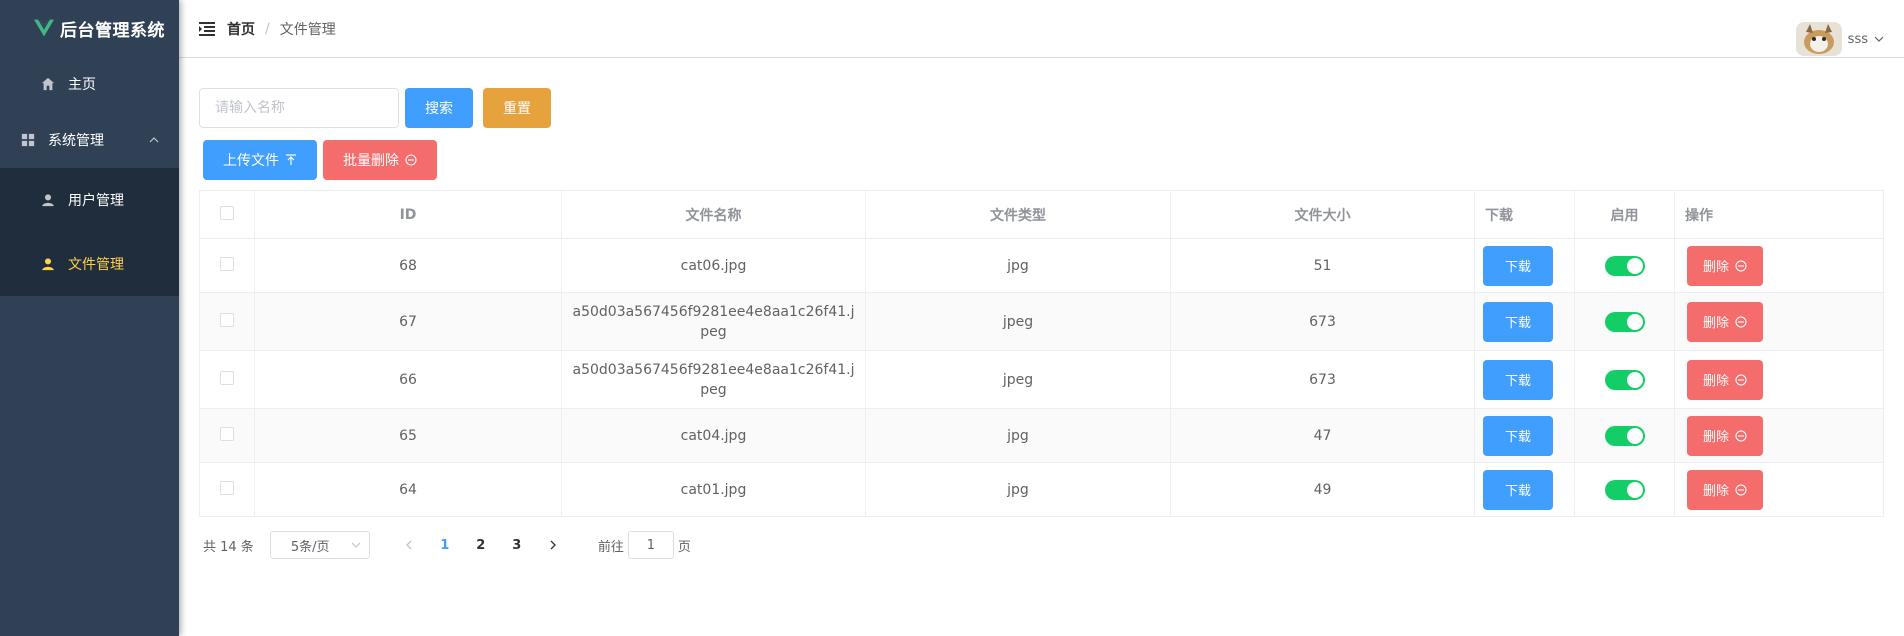 This screenshot has height=636, width=1904. I want to click on sidebar-item-files: 文件管理, so click(89, 264).